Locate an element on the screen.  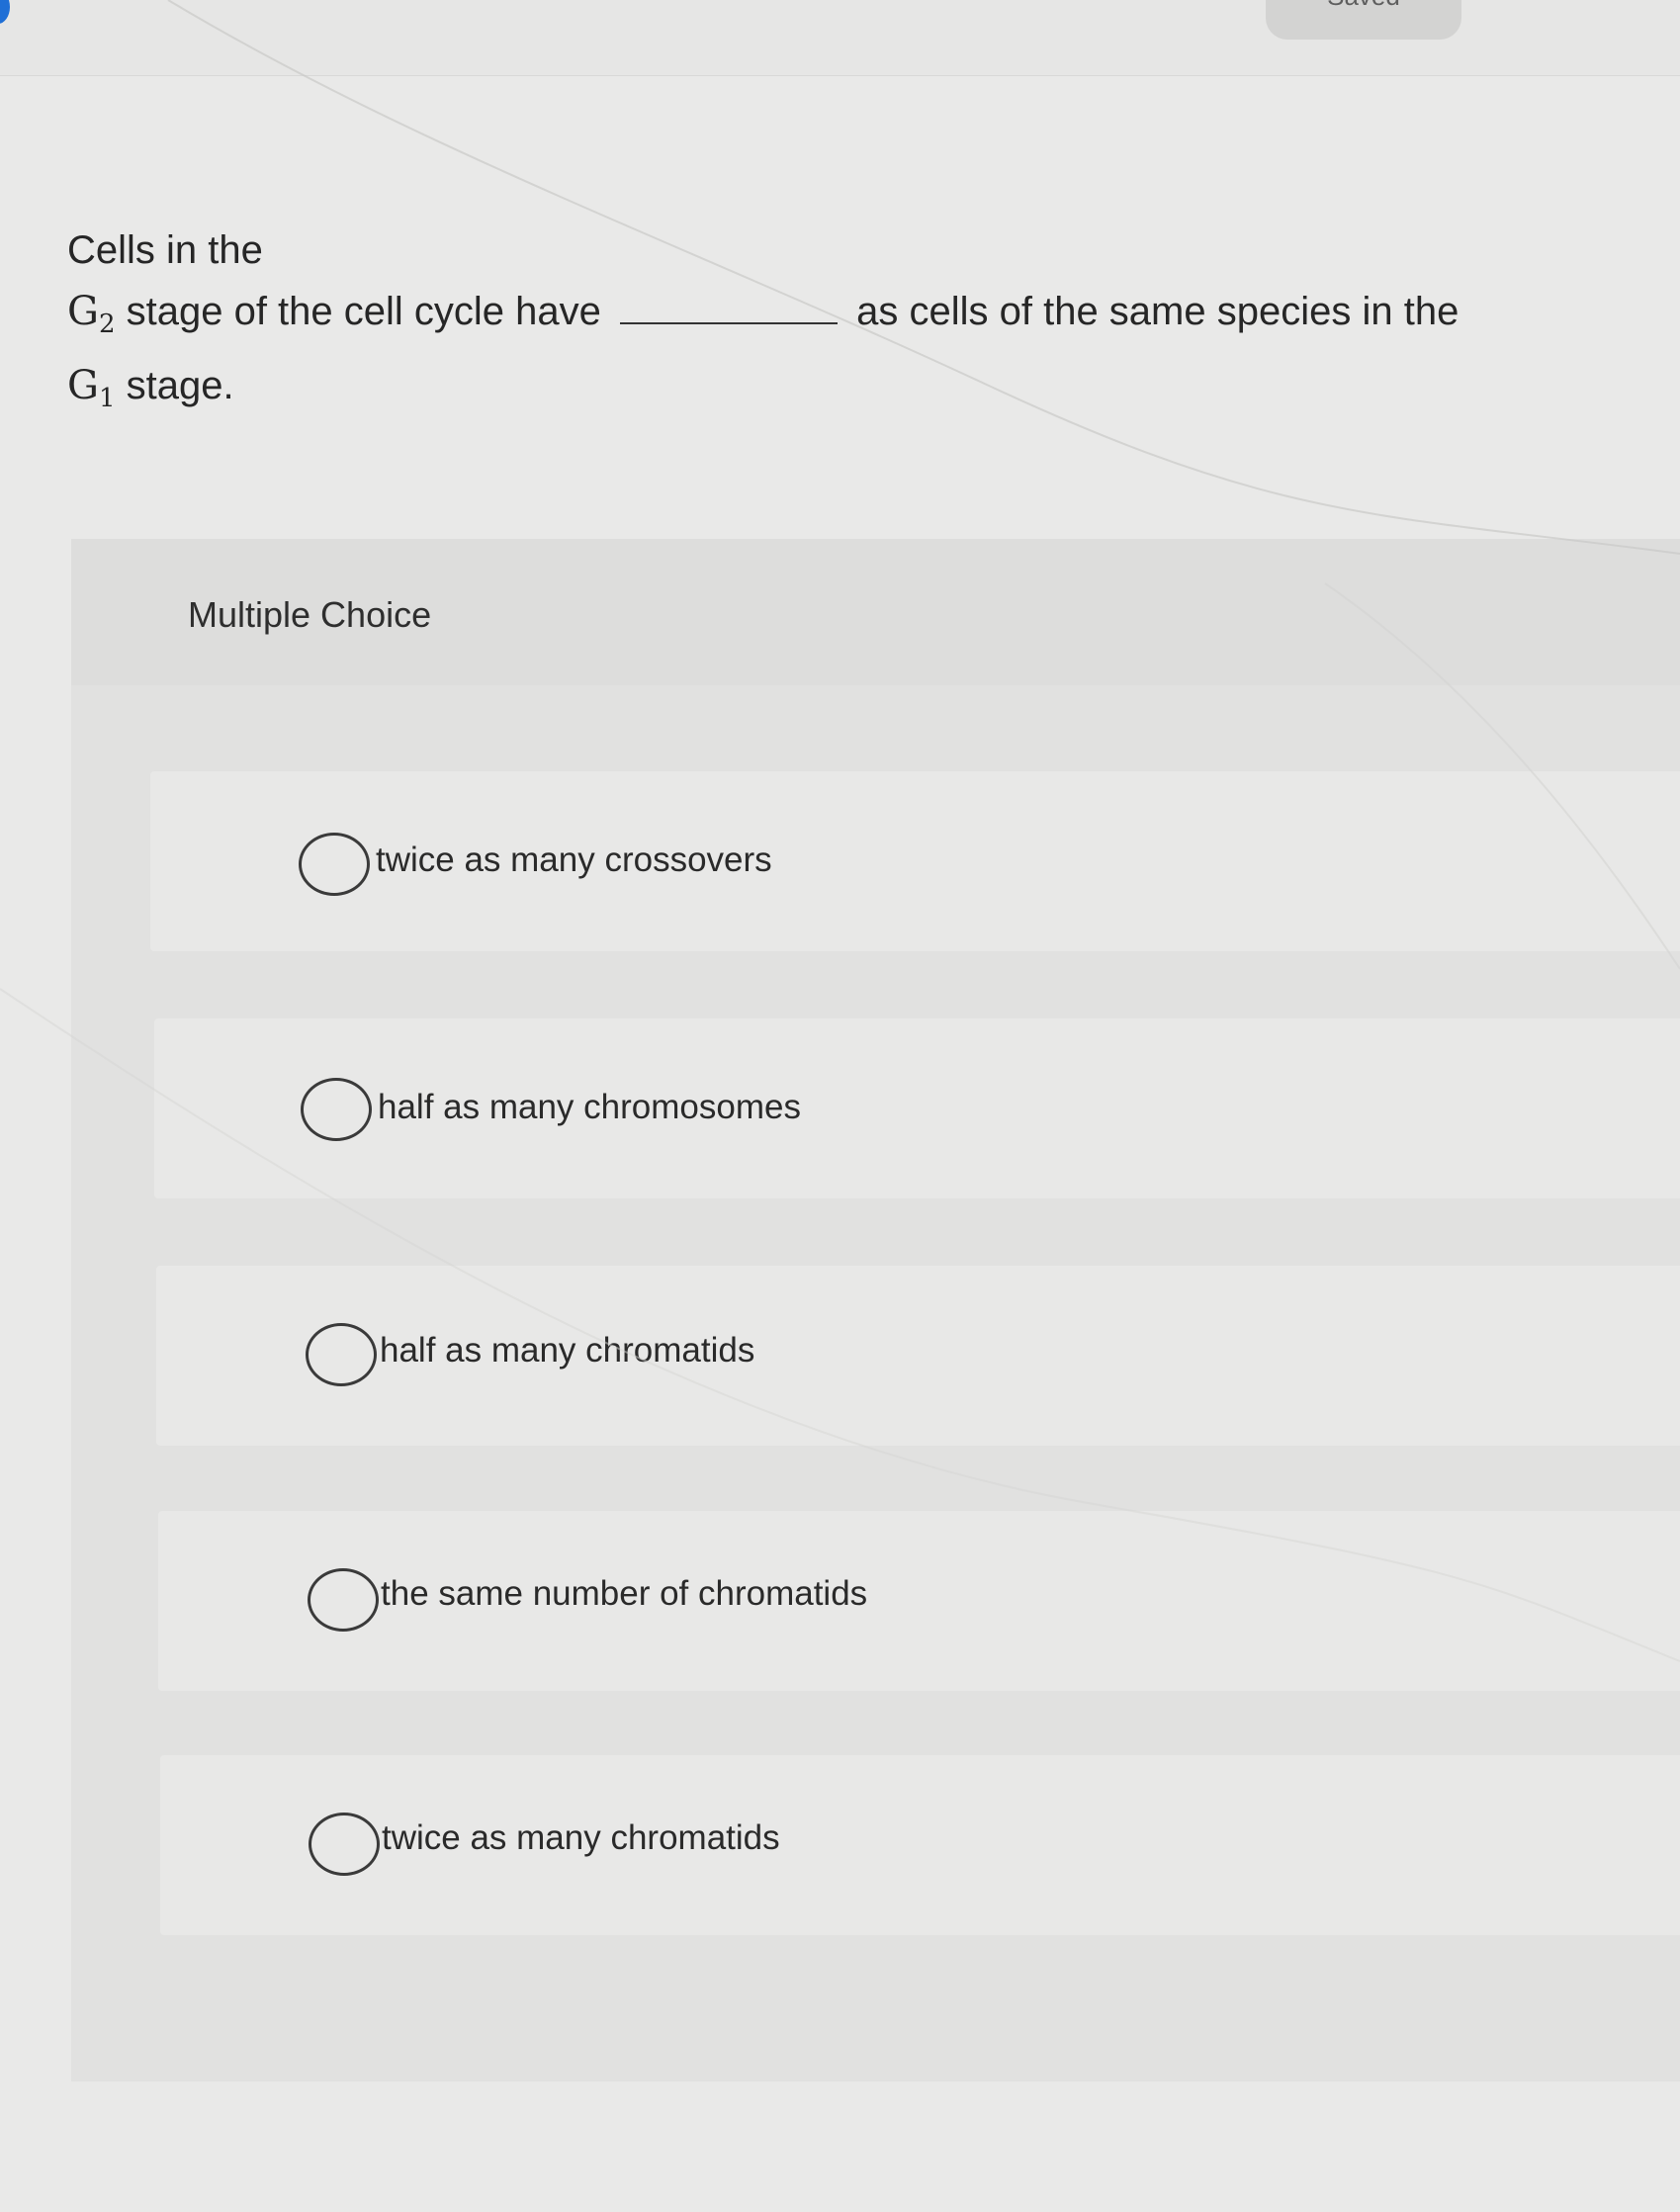
question-line-3: G1 stage. is located at coordinates (858, 392).